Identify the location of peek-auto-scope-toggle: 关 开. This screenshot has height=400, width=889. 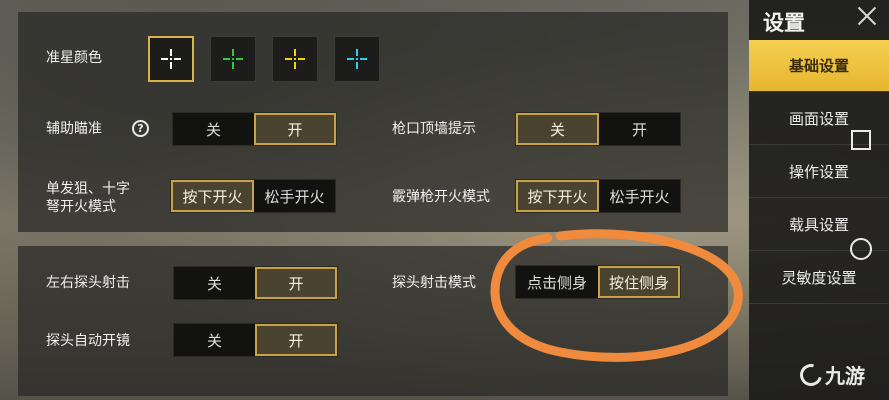
(255, 340).